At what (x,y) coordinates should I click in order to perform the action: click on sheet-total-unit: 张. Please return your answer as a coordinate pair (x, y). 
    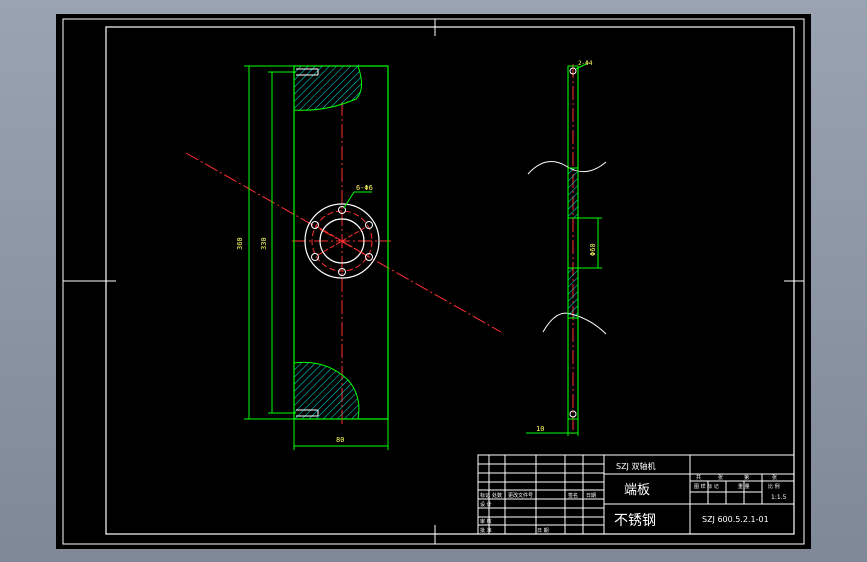
    Looking at the image, I should click on (720, 477).